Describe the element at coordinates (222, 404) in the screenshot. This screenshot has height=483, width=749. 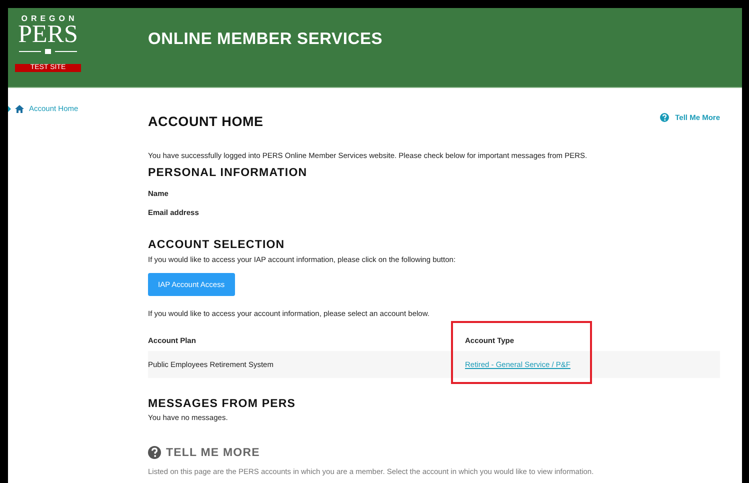
I see `section-heading: MESSAGES FROM PERS` at that location.